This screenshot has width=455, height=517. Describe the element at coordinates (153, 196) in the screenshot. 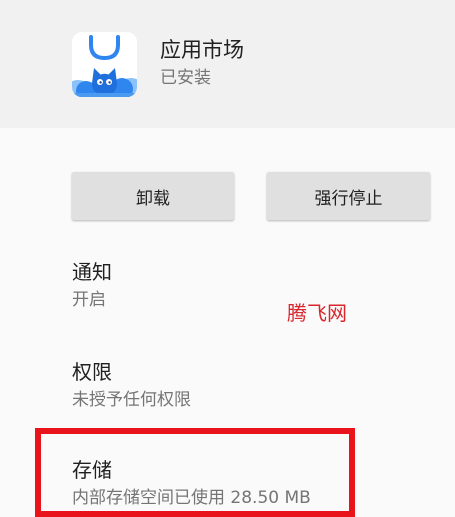

I see `uninstall-button: 卸载` at that location.